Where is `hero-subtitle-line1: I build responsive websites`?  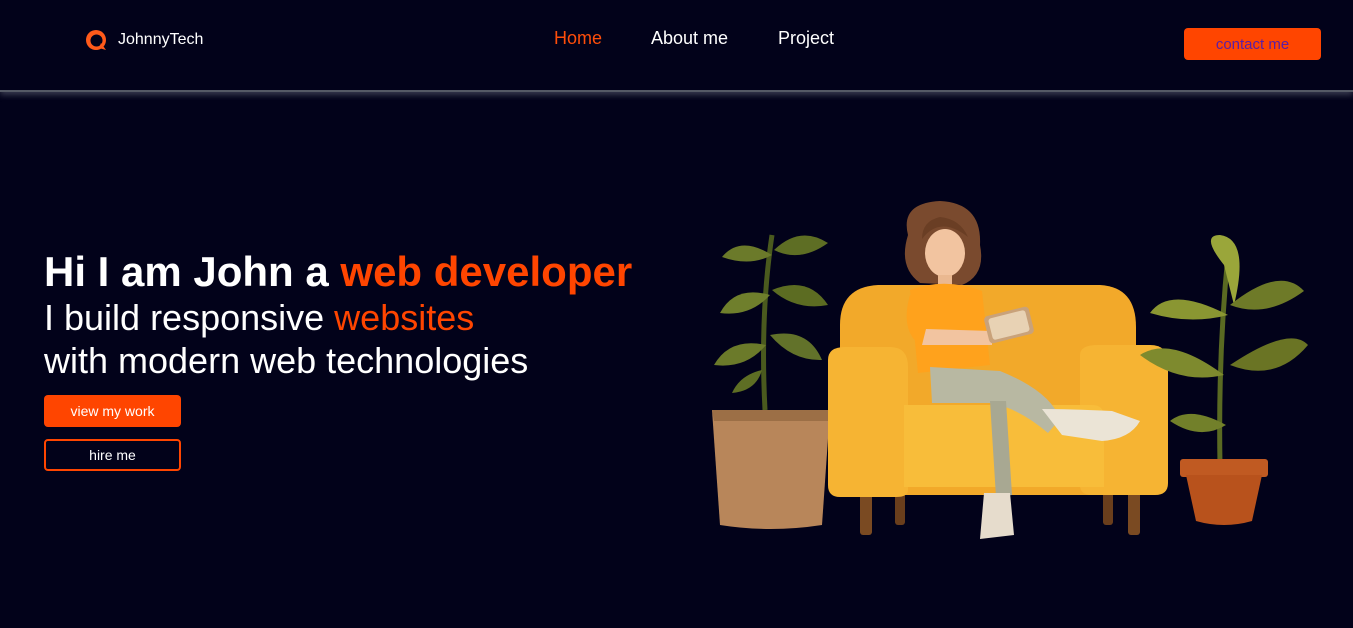
hero-subtitle-line1: I build responsive websites is located at coordinates (259, 318).